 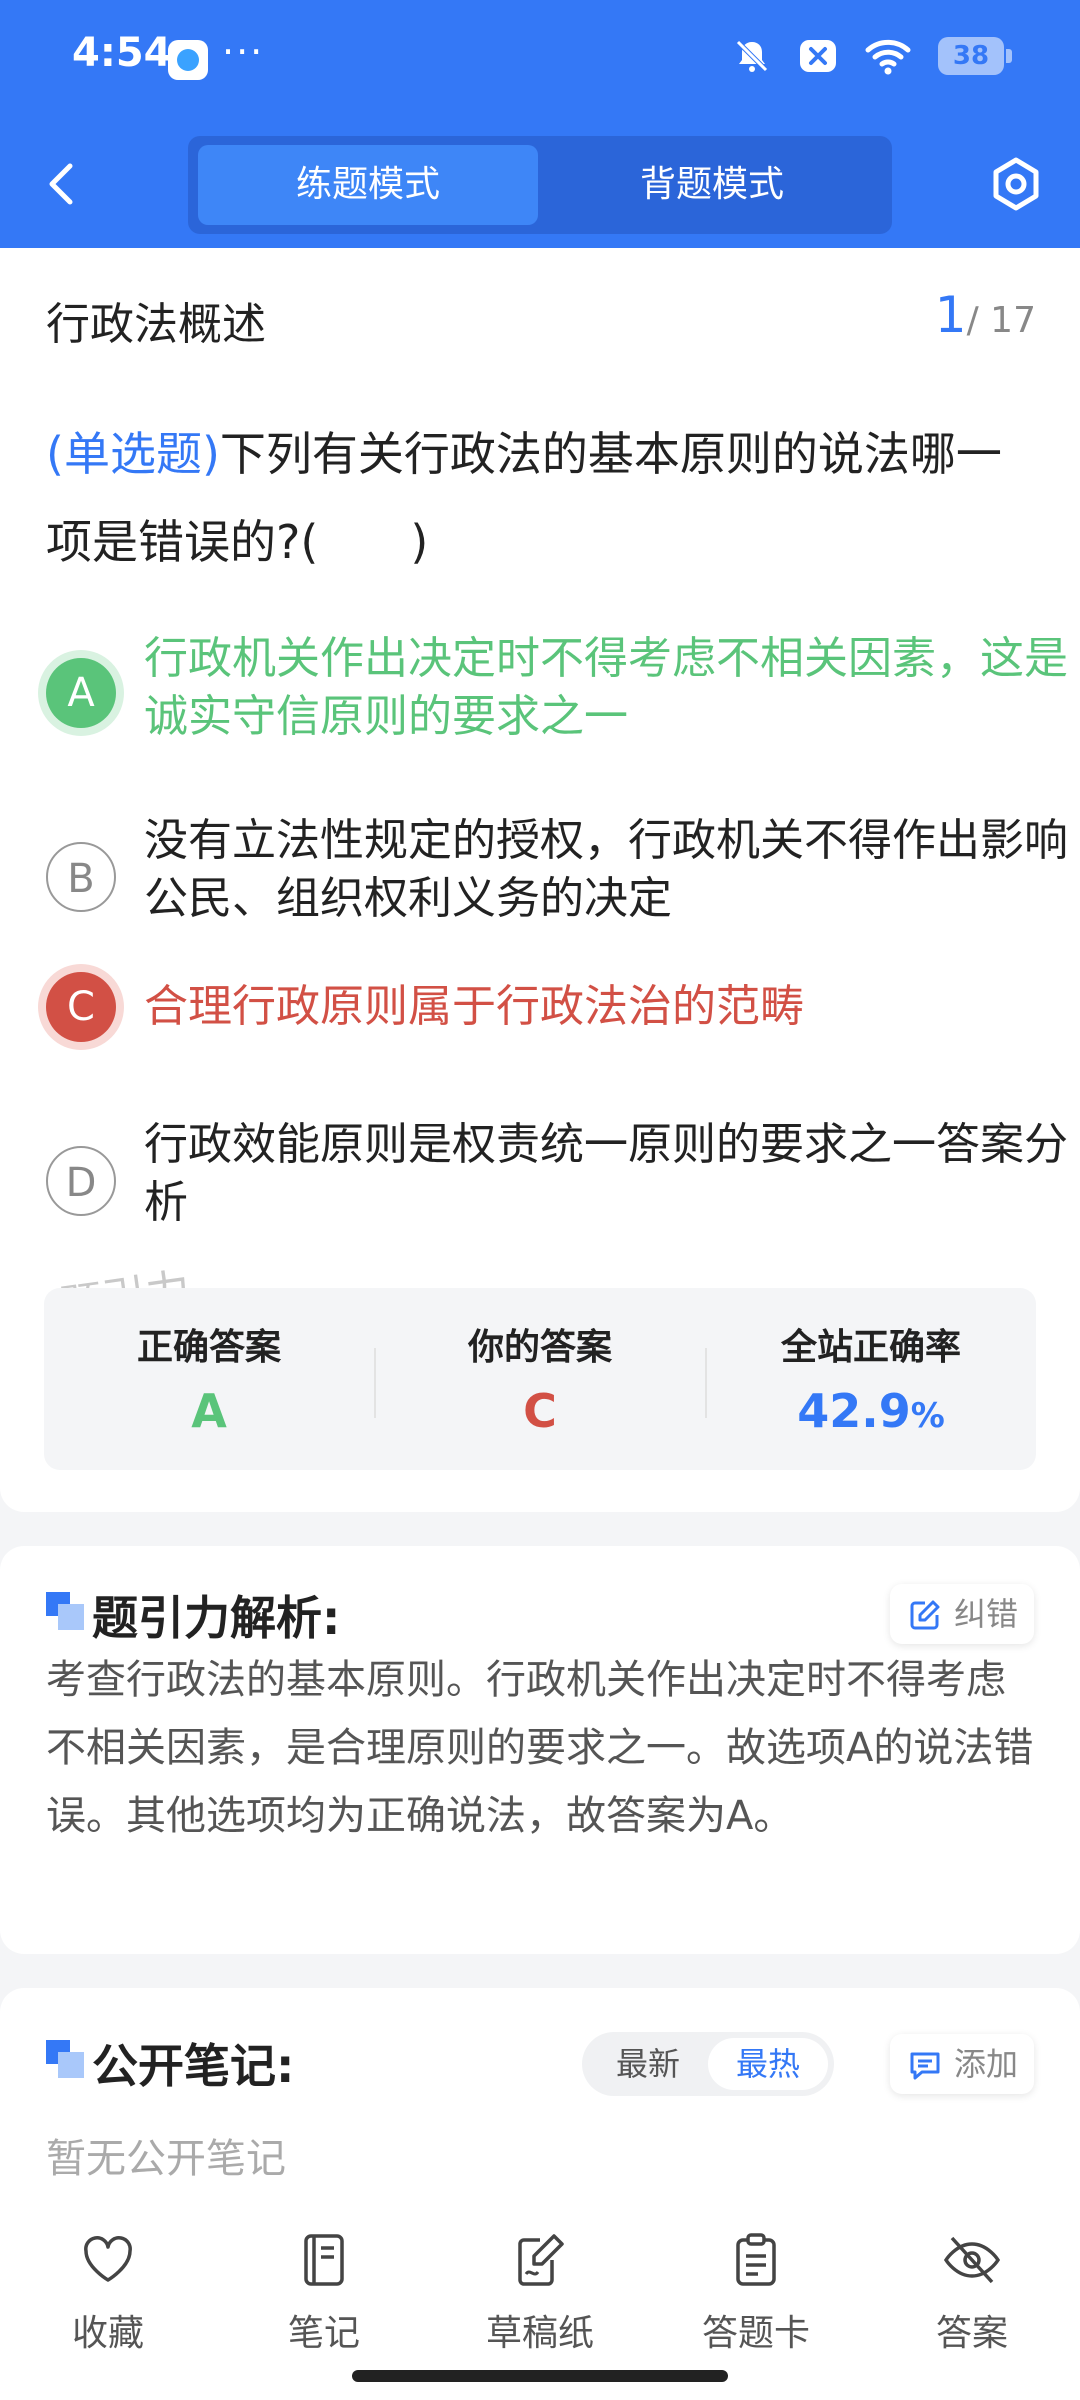 What do you see at coordinates (971, 2333) in the screenshot?
I see `show-answer-label: 答案` at bounding box center [971, 2333].